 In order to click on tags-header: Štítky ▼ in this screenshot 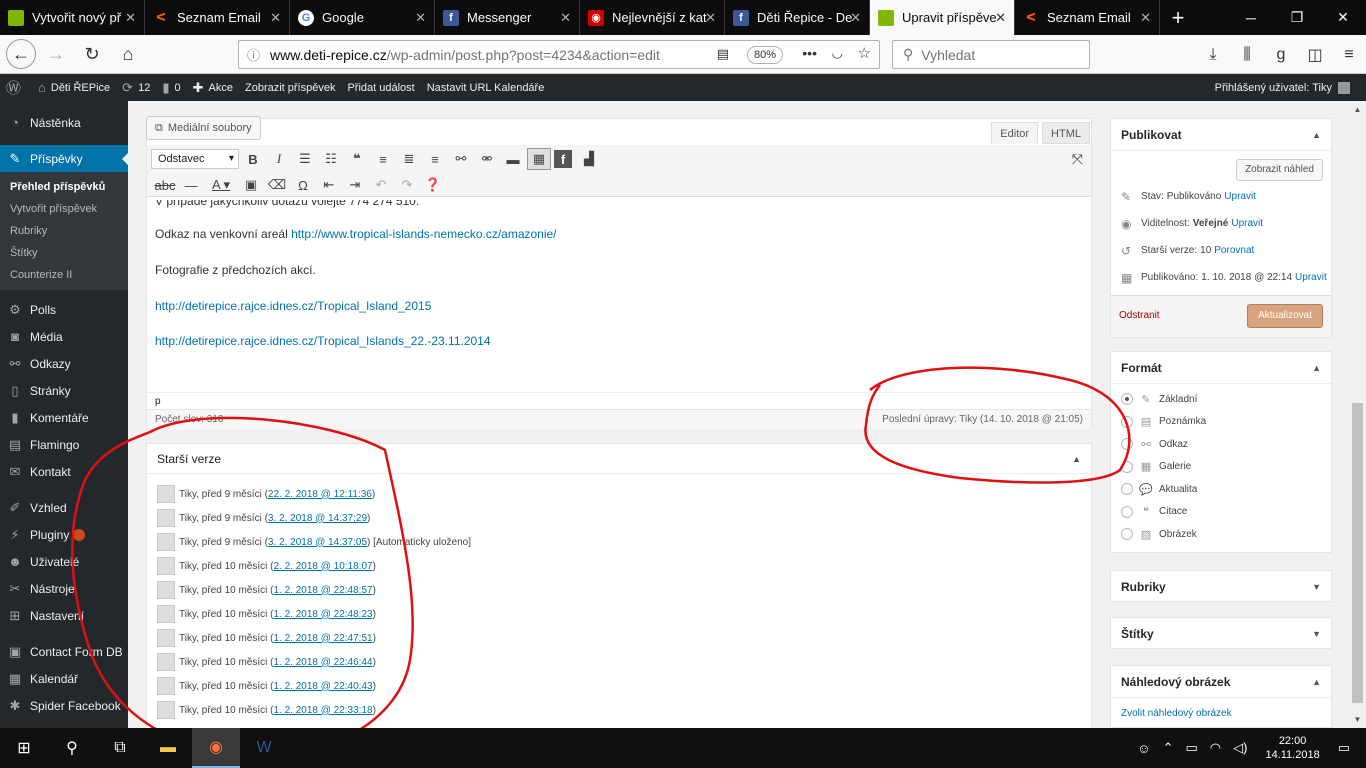, I will do `click(1221, 634)`.